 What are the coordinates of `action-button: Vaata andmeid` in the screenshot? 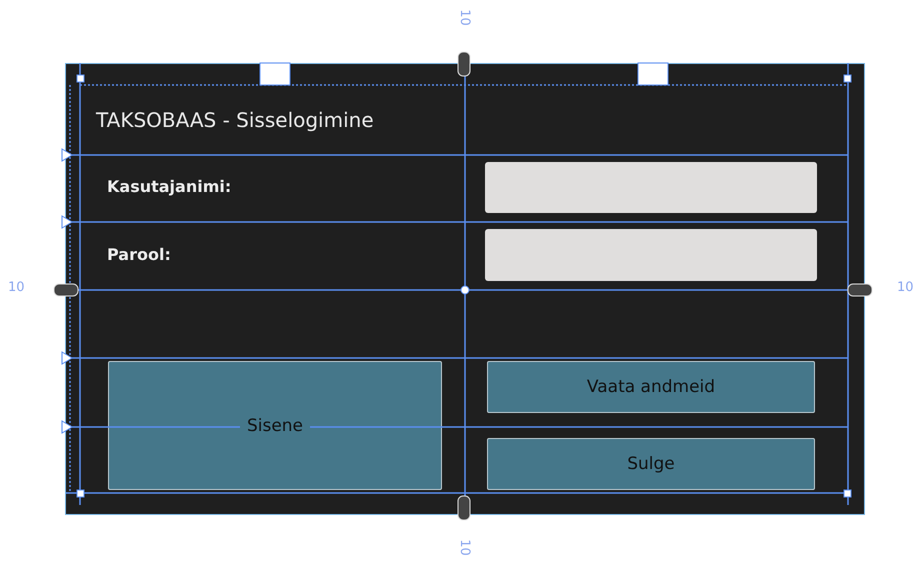 It's located at (651, 387).